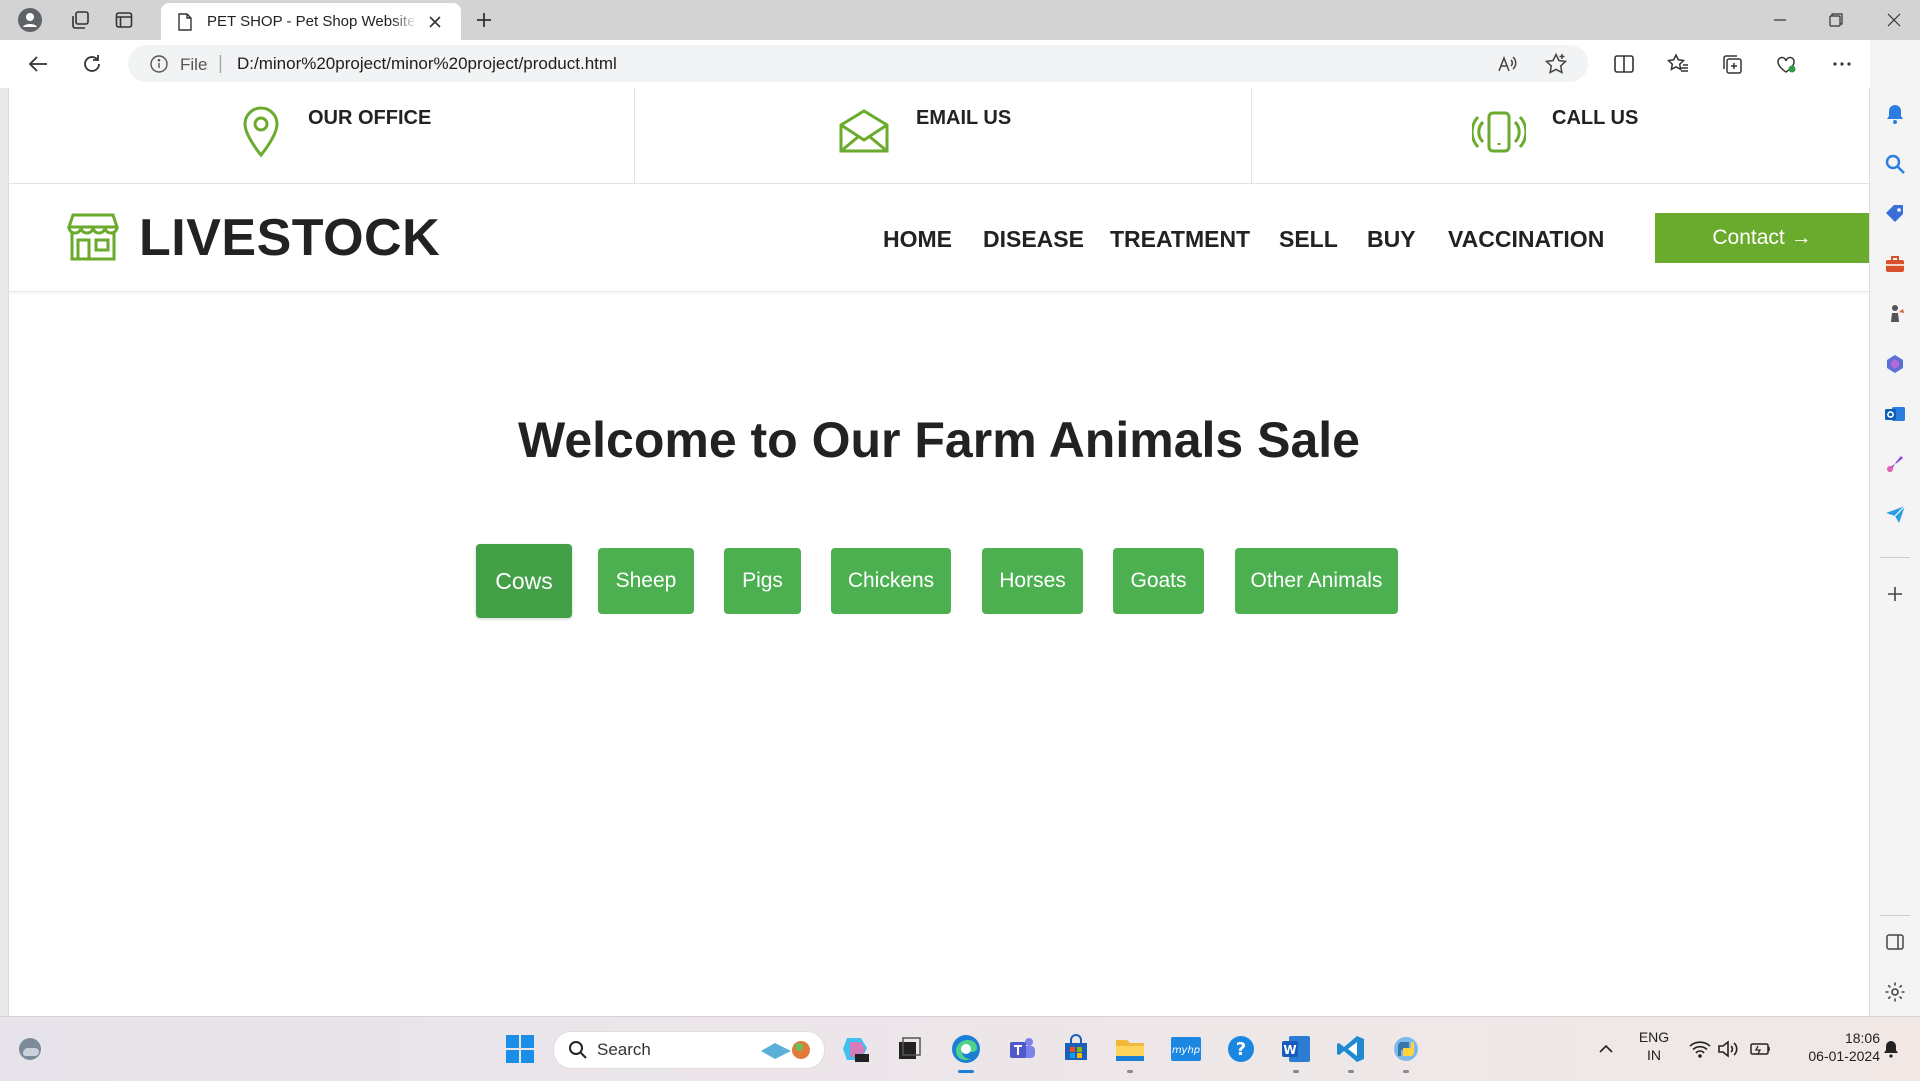 This screenshot has width=1920, height=1081. What do you see at coordinates (1180, 239) in the screenshot?
I see `nav-treatment: TREATMENT` at bounding box center [1180, 239].